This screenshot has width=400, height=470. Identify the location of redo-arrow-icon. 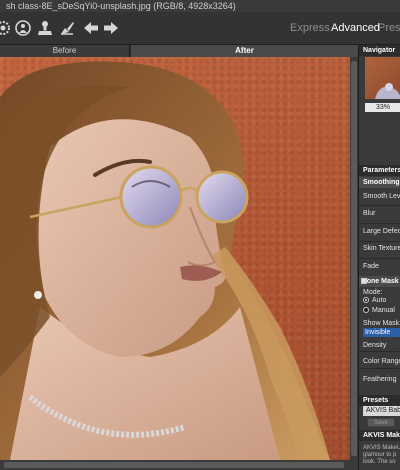
(111, 28).